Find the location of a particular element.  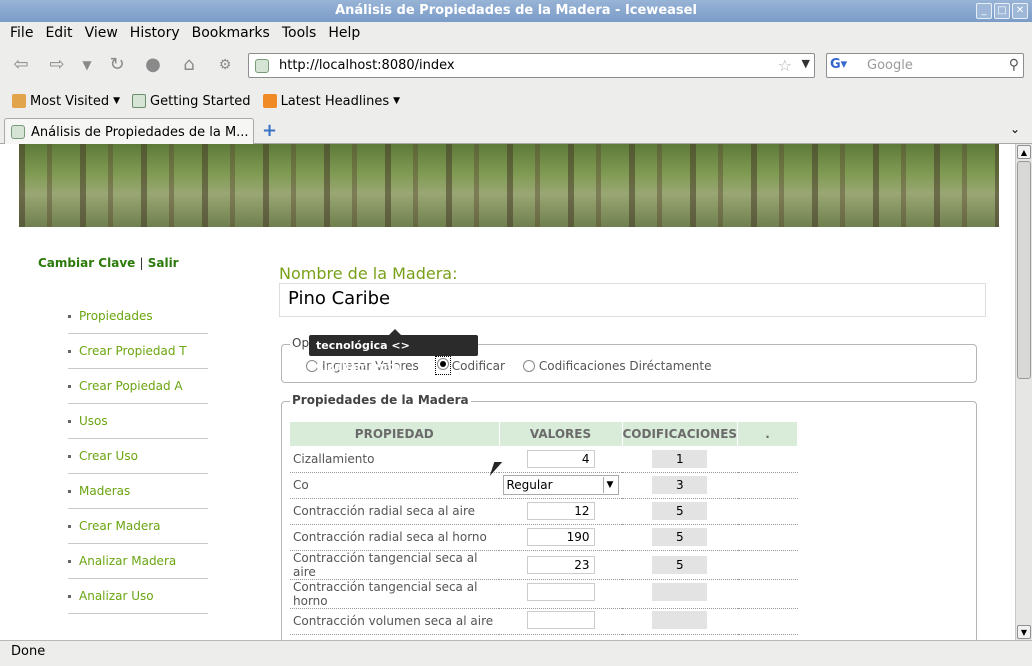

chevron-down-icon: ▼ is located at coordinates (609, 485).